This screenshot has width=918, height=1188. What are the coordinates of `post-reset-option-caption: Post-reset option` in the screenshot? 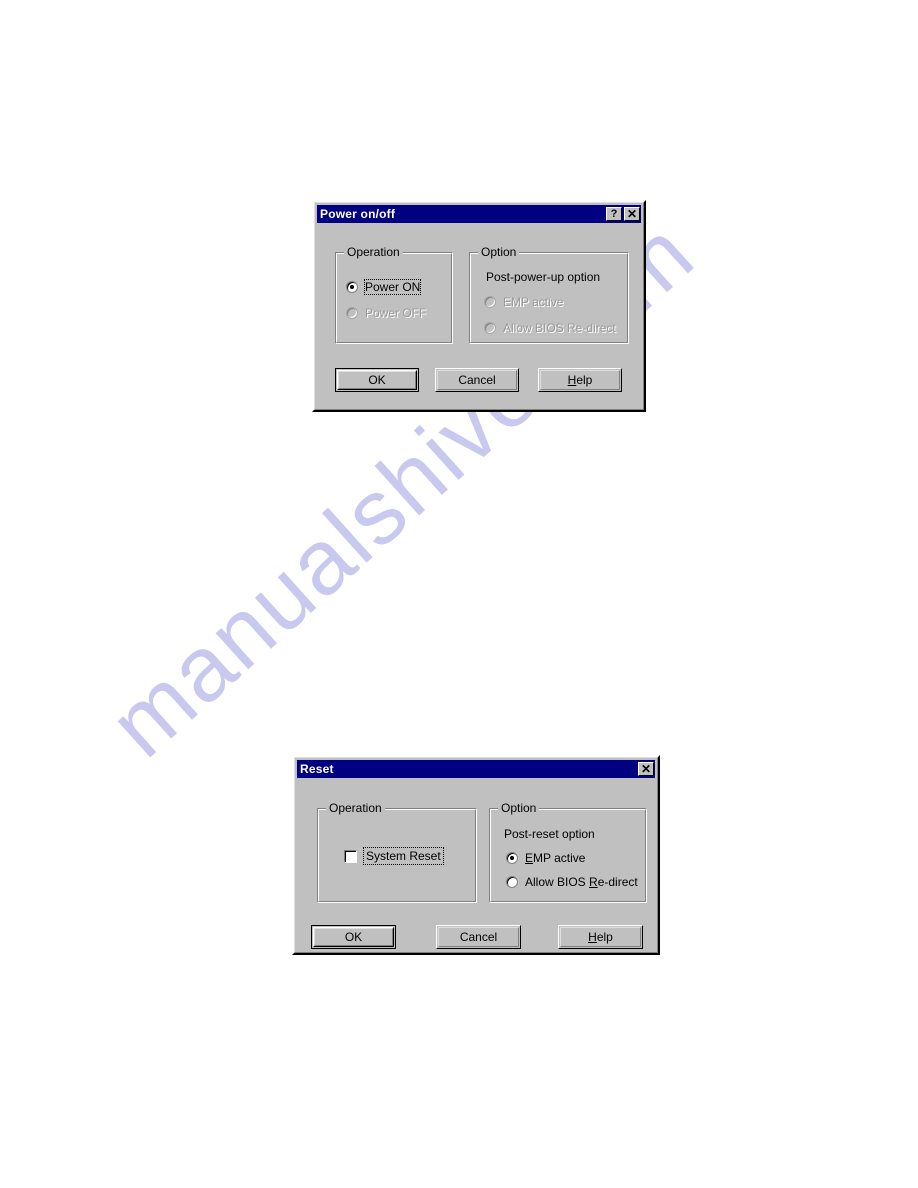 It's located at (549, 834).